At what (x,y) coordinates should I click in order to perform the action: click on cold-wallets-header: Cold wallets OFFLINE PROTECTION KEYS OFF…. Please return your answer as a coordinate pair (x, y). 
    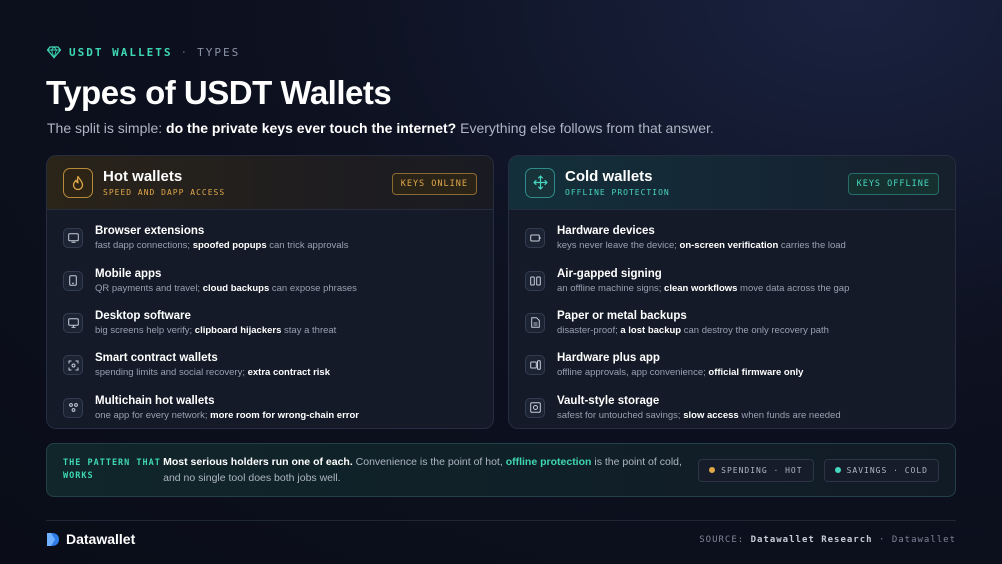
    Looking at the image, I should click on (732, 183).